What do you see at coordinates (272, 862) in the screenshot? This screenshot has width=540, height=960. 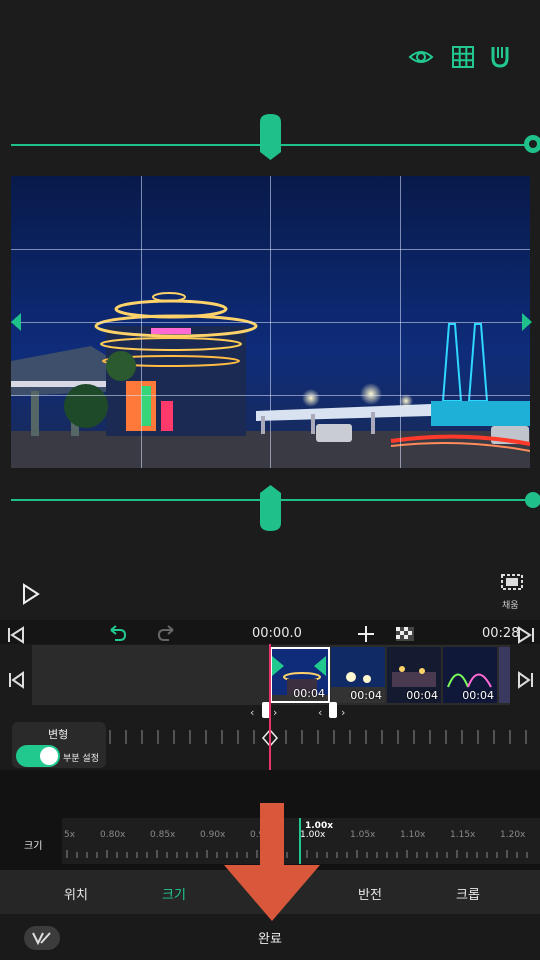 I see `down-arrow-overlay` at bounding box center [272, 862].